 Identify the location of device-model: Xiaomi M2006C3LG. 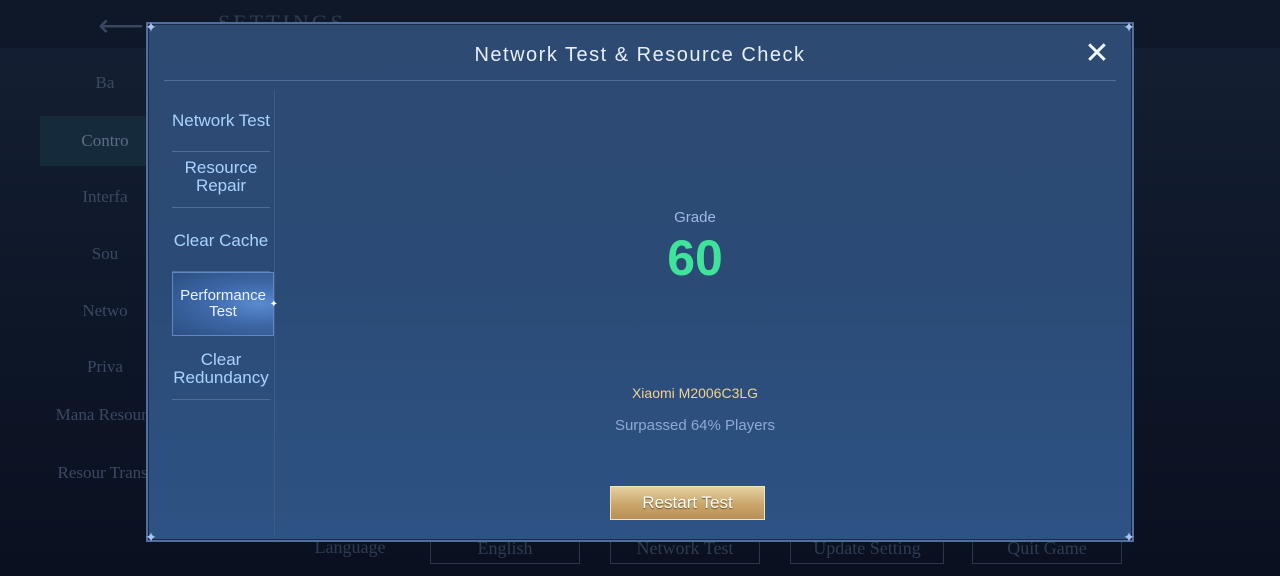
(695, 393).